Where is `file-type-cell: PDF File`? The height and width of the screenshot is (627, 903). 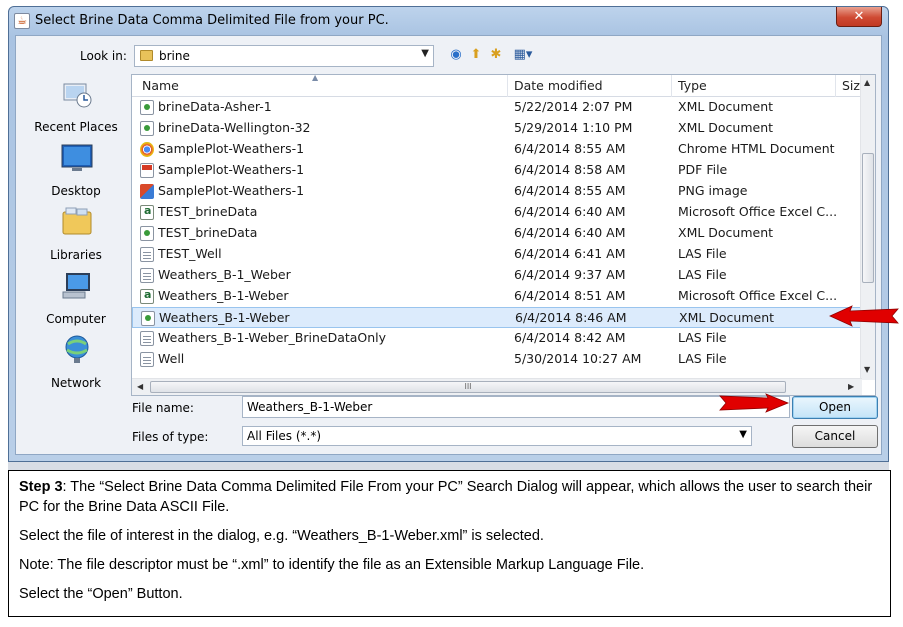 file-type-cell: PDF File is located at coordinates (703, 169).